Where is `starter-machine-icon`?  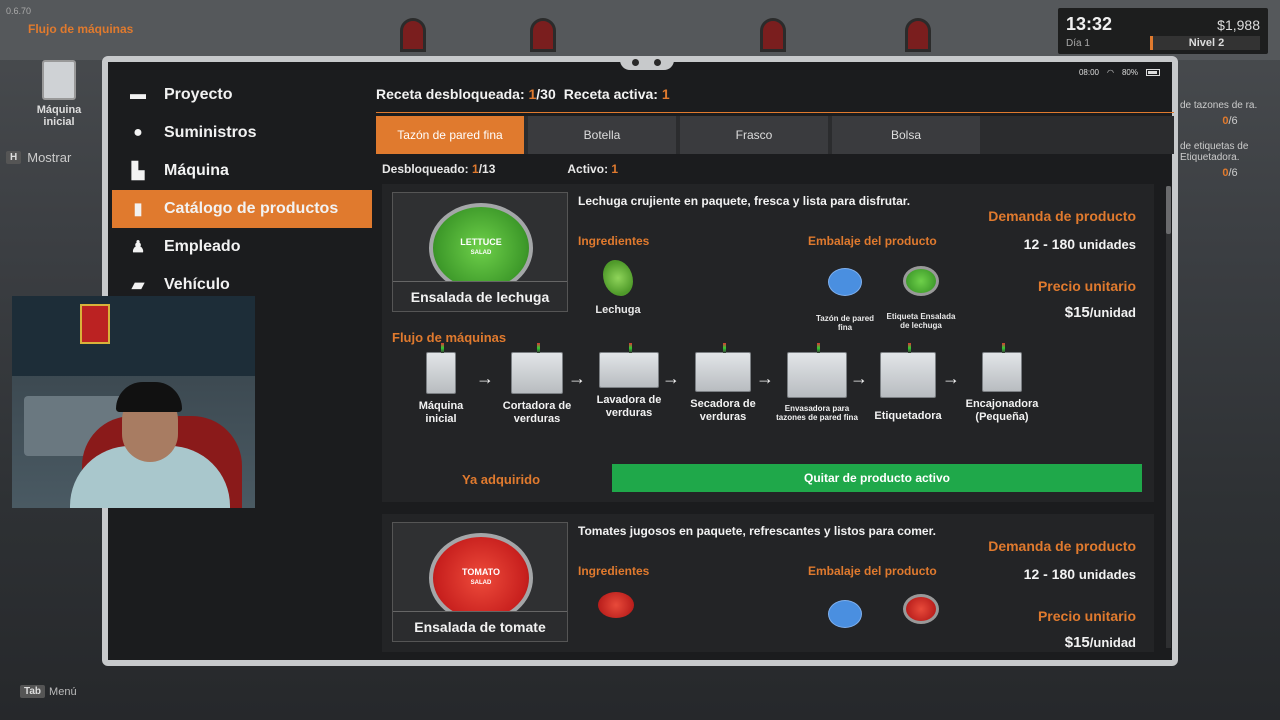 starter-machine-icon is located at coordinates (441, 368).